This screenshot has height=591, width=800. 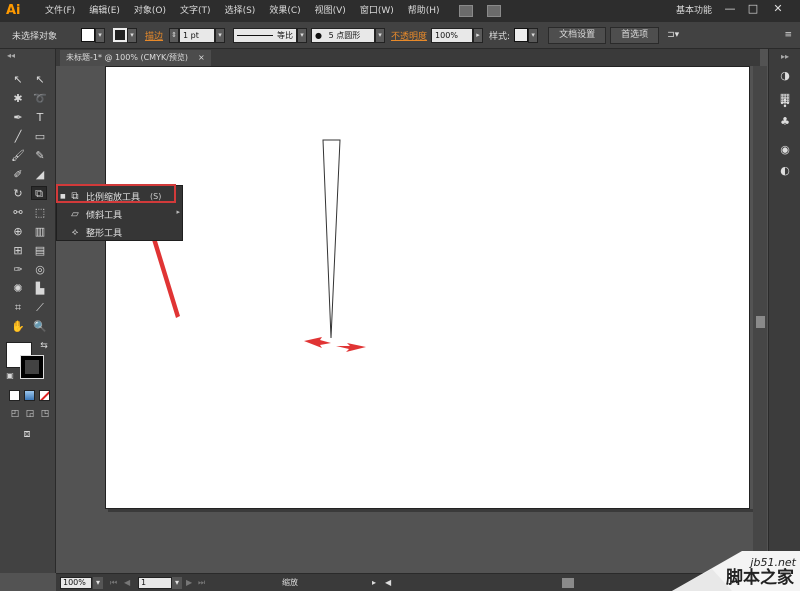 I want to click on previous-artboard-icon: ◀, so click(x=127, y=583).